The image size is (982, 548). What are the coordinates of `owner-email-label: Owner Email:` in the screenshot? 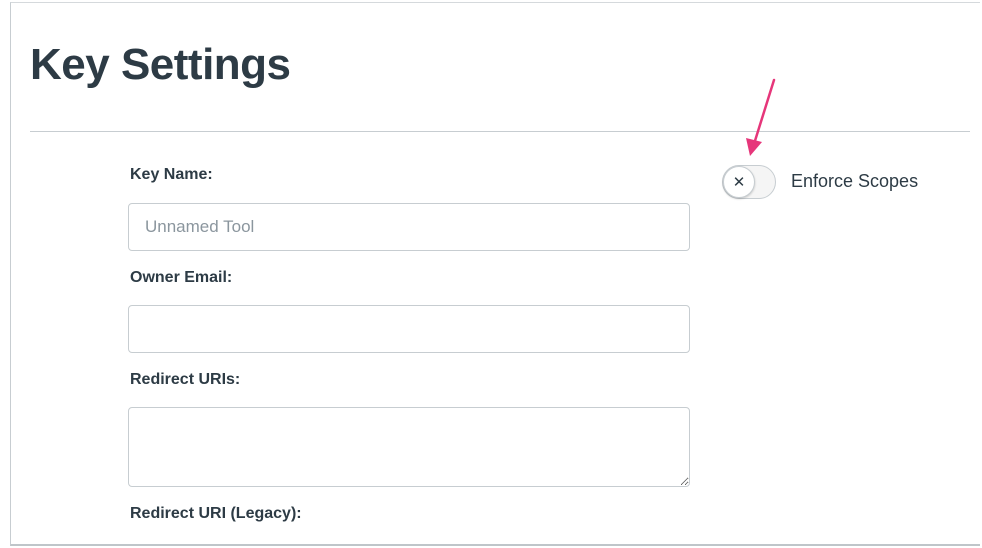 It's located at (181, 277).